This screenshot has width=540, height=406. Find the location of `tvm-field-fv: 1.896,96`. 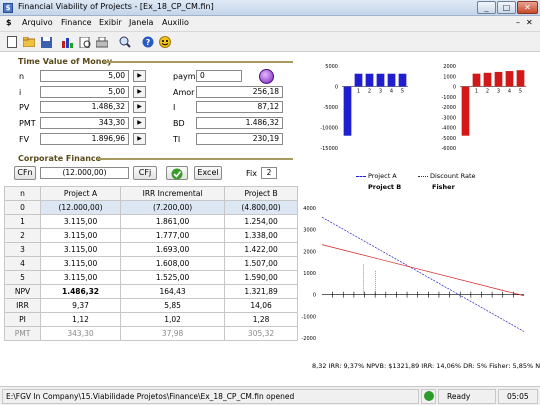

tvm-field-fv: 1.896,96 is located at coordinates (84, 139).